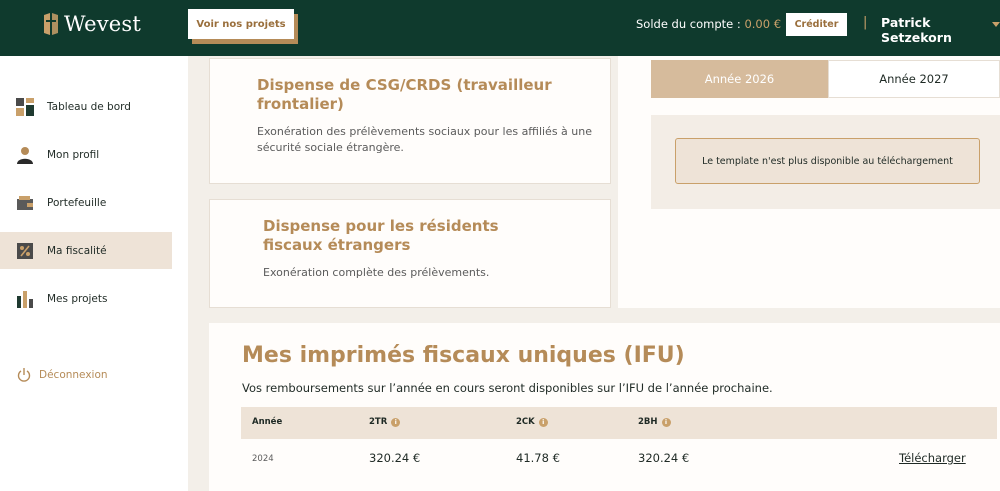 Image resolution: width=1000 pixels, height=491 pixels. Describe the element at coordinates (395, 458) in the screenshot. I see `cell-2tr: 320.24 €` at that location.